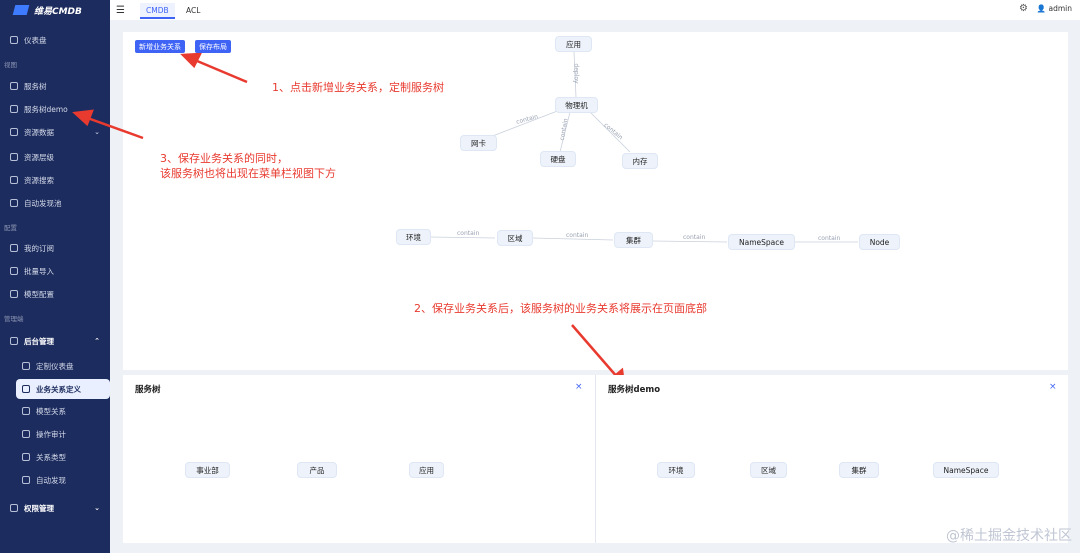 This screenshot has width=1080, height=553. What do you see at coordinates (595, 10) in the screenshot?
I see `top-bar: ☰ CMDB ACL ⚙ 👤 admin` at bounding box center [595, 10].